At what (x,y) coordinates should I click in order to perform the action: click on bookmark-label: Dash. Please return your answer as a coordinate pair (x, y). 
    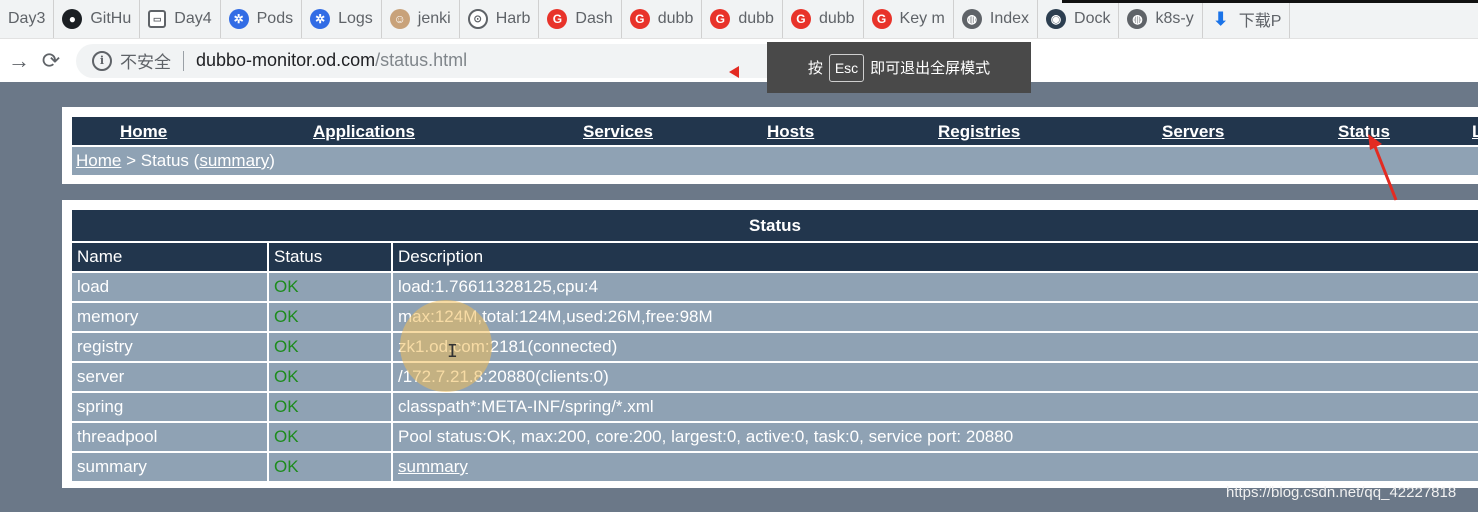
    Looking at the image, I should click on (594, 18).